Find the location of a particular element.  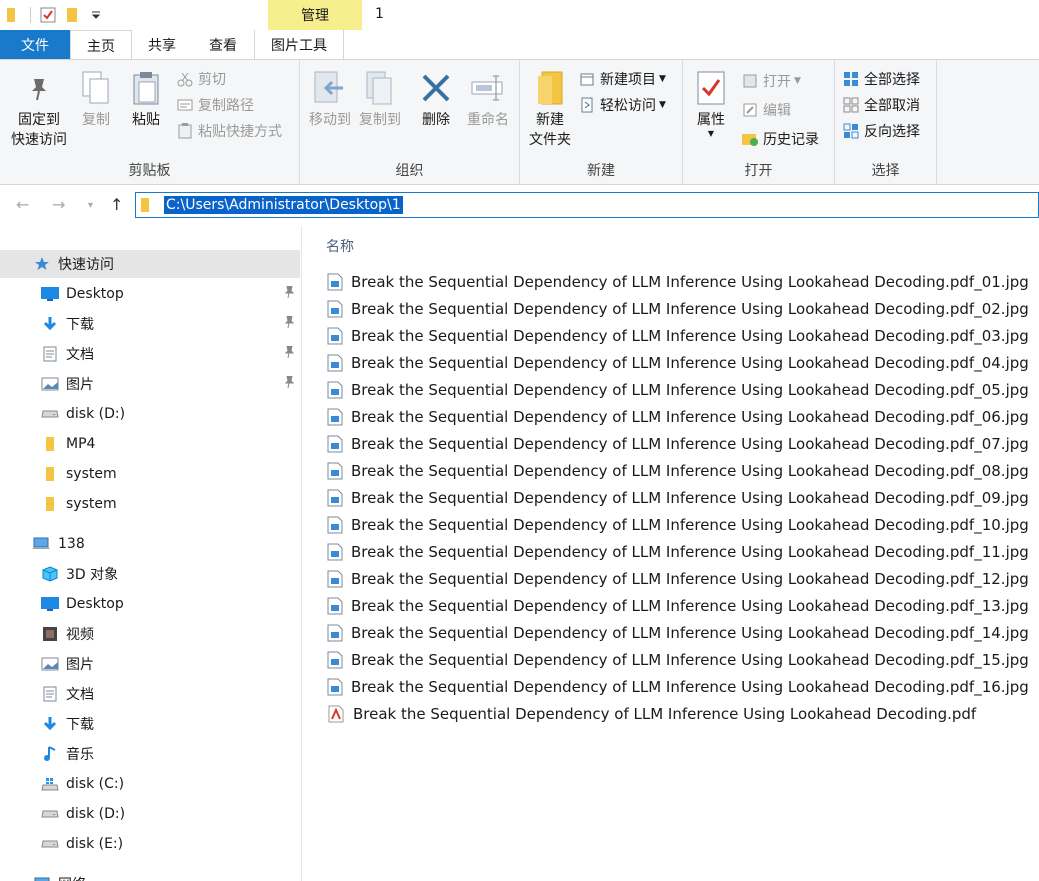

tab-share: 共享 is located at coordinates (162, 45).